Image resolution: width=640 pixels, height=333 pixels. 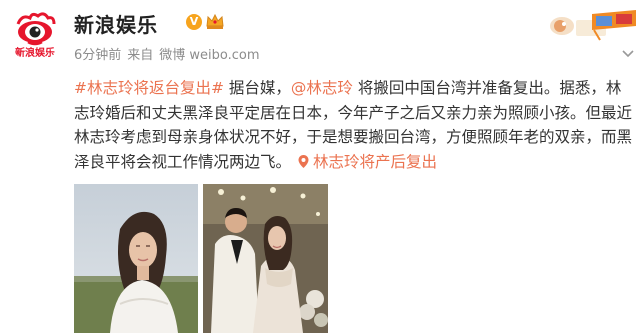 What do you see at coordinates (257, 88) in the screenshot?
I see `post-text-part1: 据台媒，` at bounding box center [257, 88].